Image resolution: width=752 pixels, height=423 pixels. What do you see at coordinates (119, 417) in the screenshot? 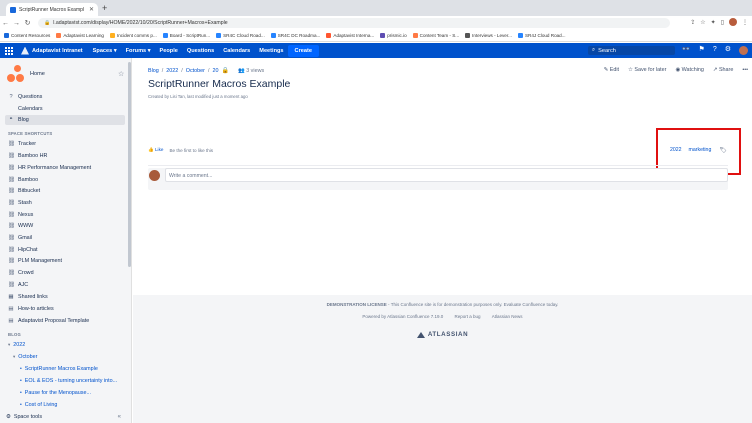
I see `collapse-sidebar-icon: «` at bounding box center [119, 417].